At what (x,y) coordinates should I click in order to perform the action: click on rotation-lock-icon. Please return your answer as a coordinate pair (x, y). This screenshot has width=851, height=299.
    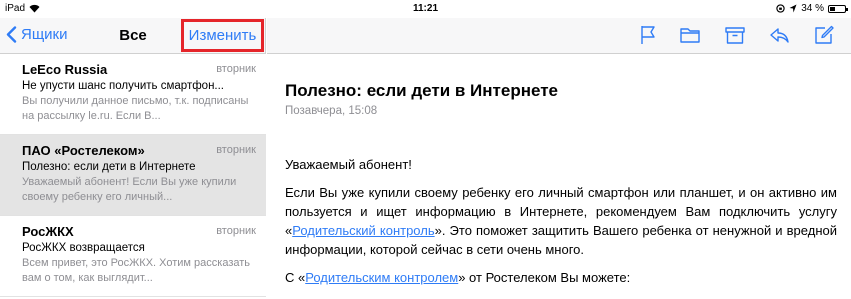
    Looking at the image, I should click on (780, 8).